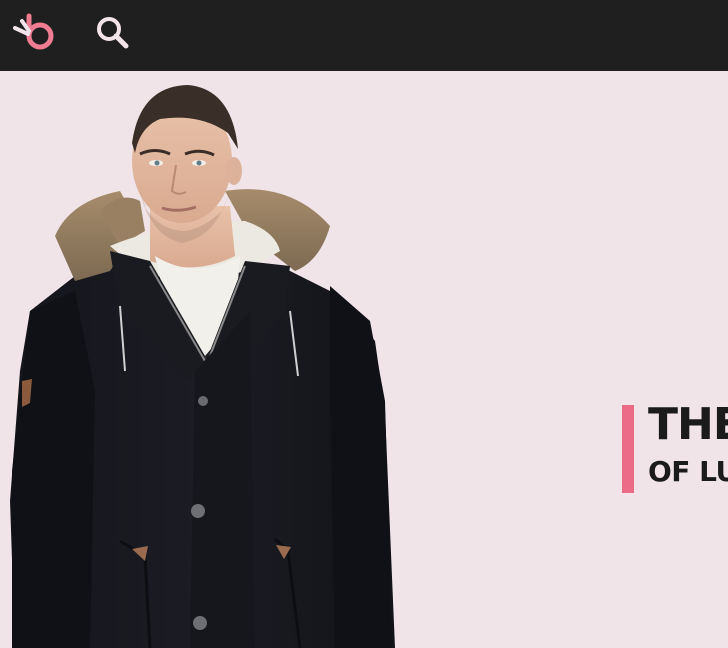 The image size is (728, 648). I want to click on search-icon, so click(113, 33).